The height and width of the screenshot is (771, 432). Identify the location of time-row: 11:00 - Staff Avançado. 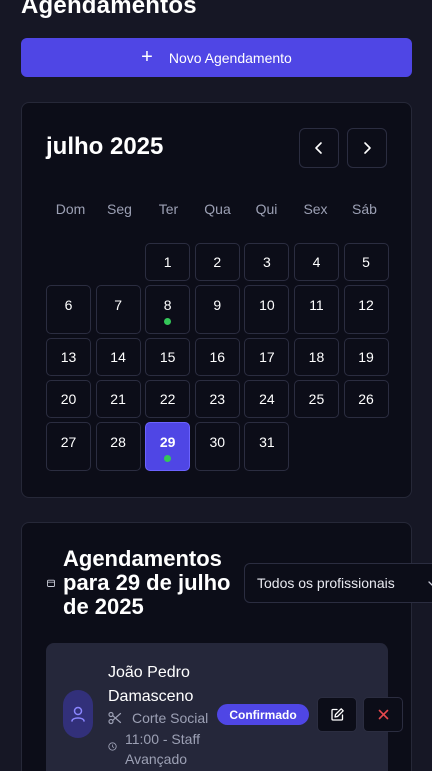
(168, 749).